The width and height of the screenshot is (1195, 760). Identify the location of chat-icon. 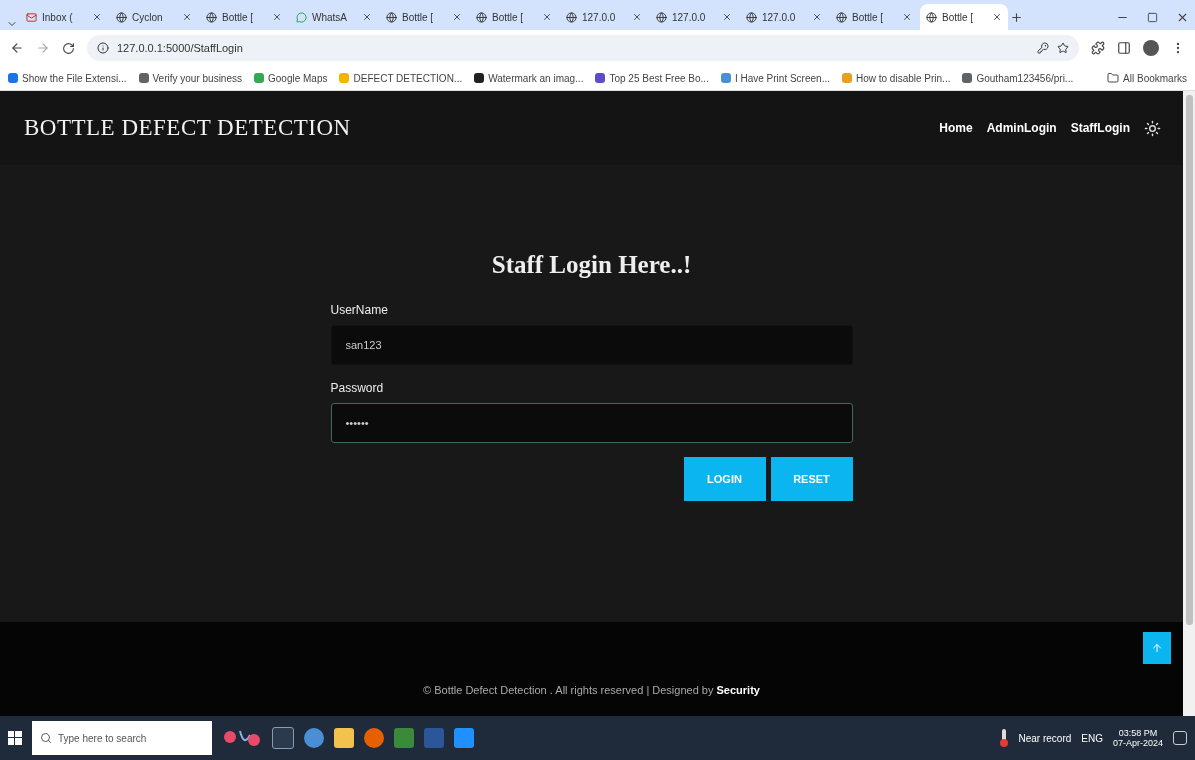
(301, 17).